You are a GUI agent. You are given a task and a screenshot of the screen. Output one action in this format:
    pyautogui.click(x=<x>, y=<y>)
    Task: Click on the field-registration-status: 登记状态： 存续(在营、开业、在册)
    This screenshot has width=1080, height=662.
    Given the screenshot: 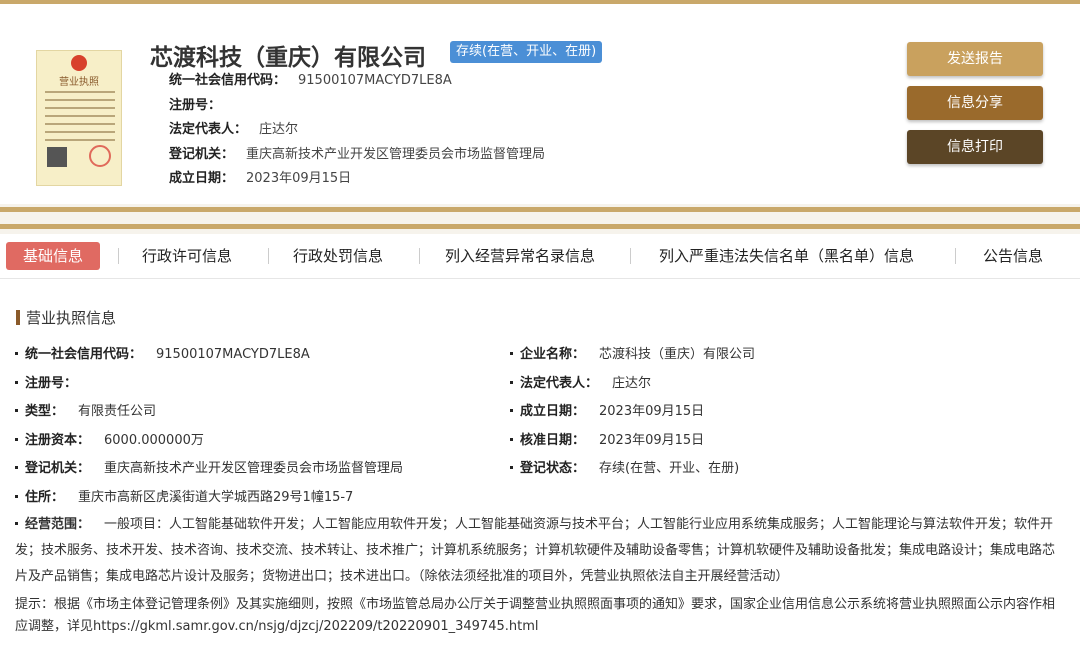 What is the action you would take?
    pyautogui.click(x=624, y=466)
    